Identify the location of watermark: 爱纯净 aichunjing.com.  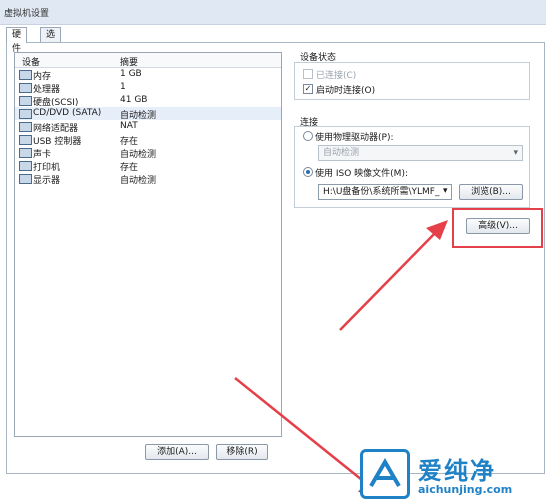
(450, 474).